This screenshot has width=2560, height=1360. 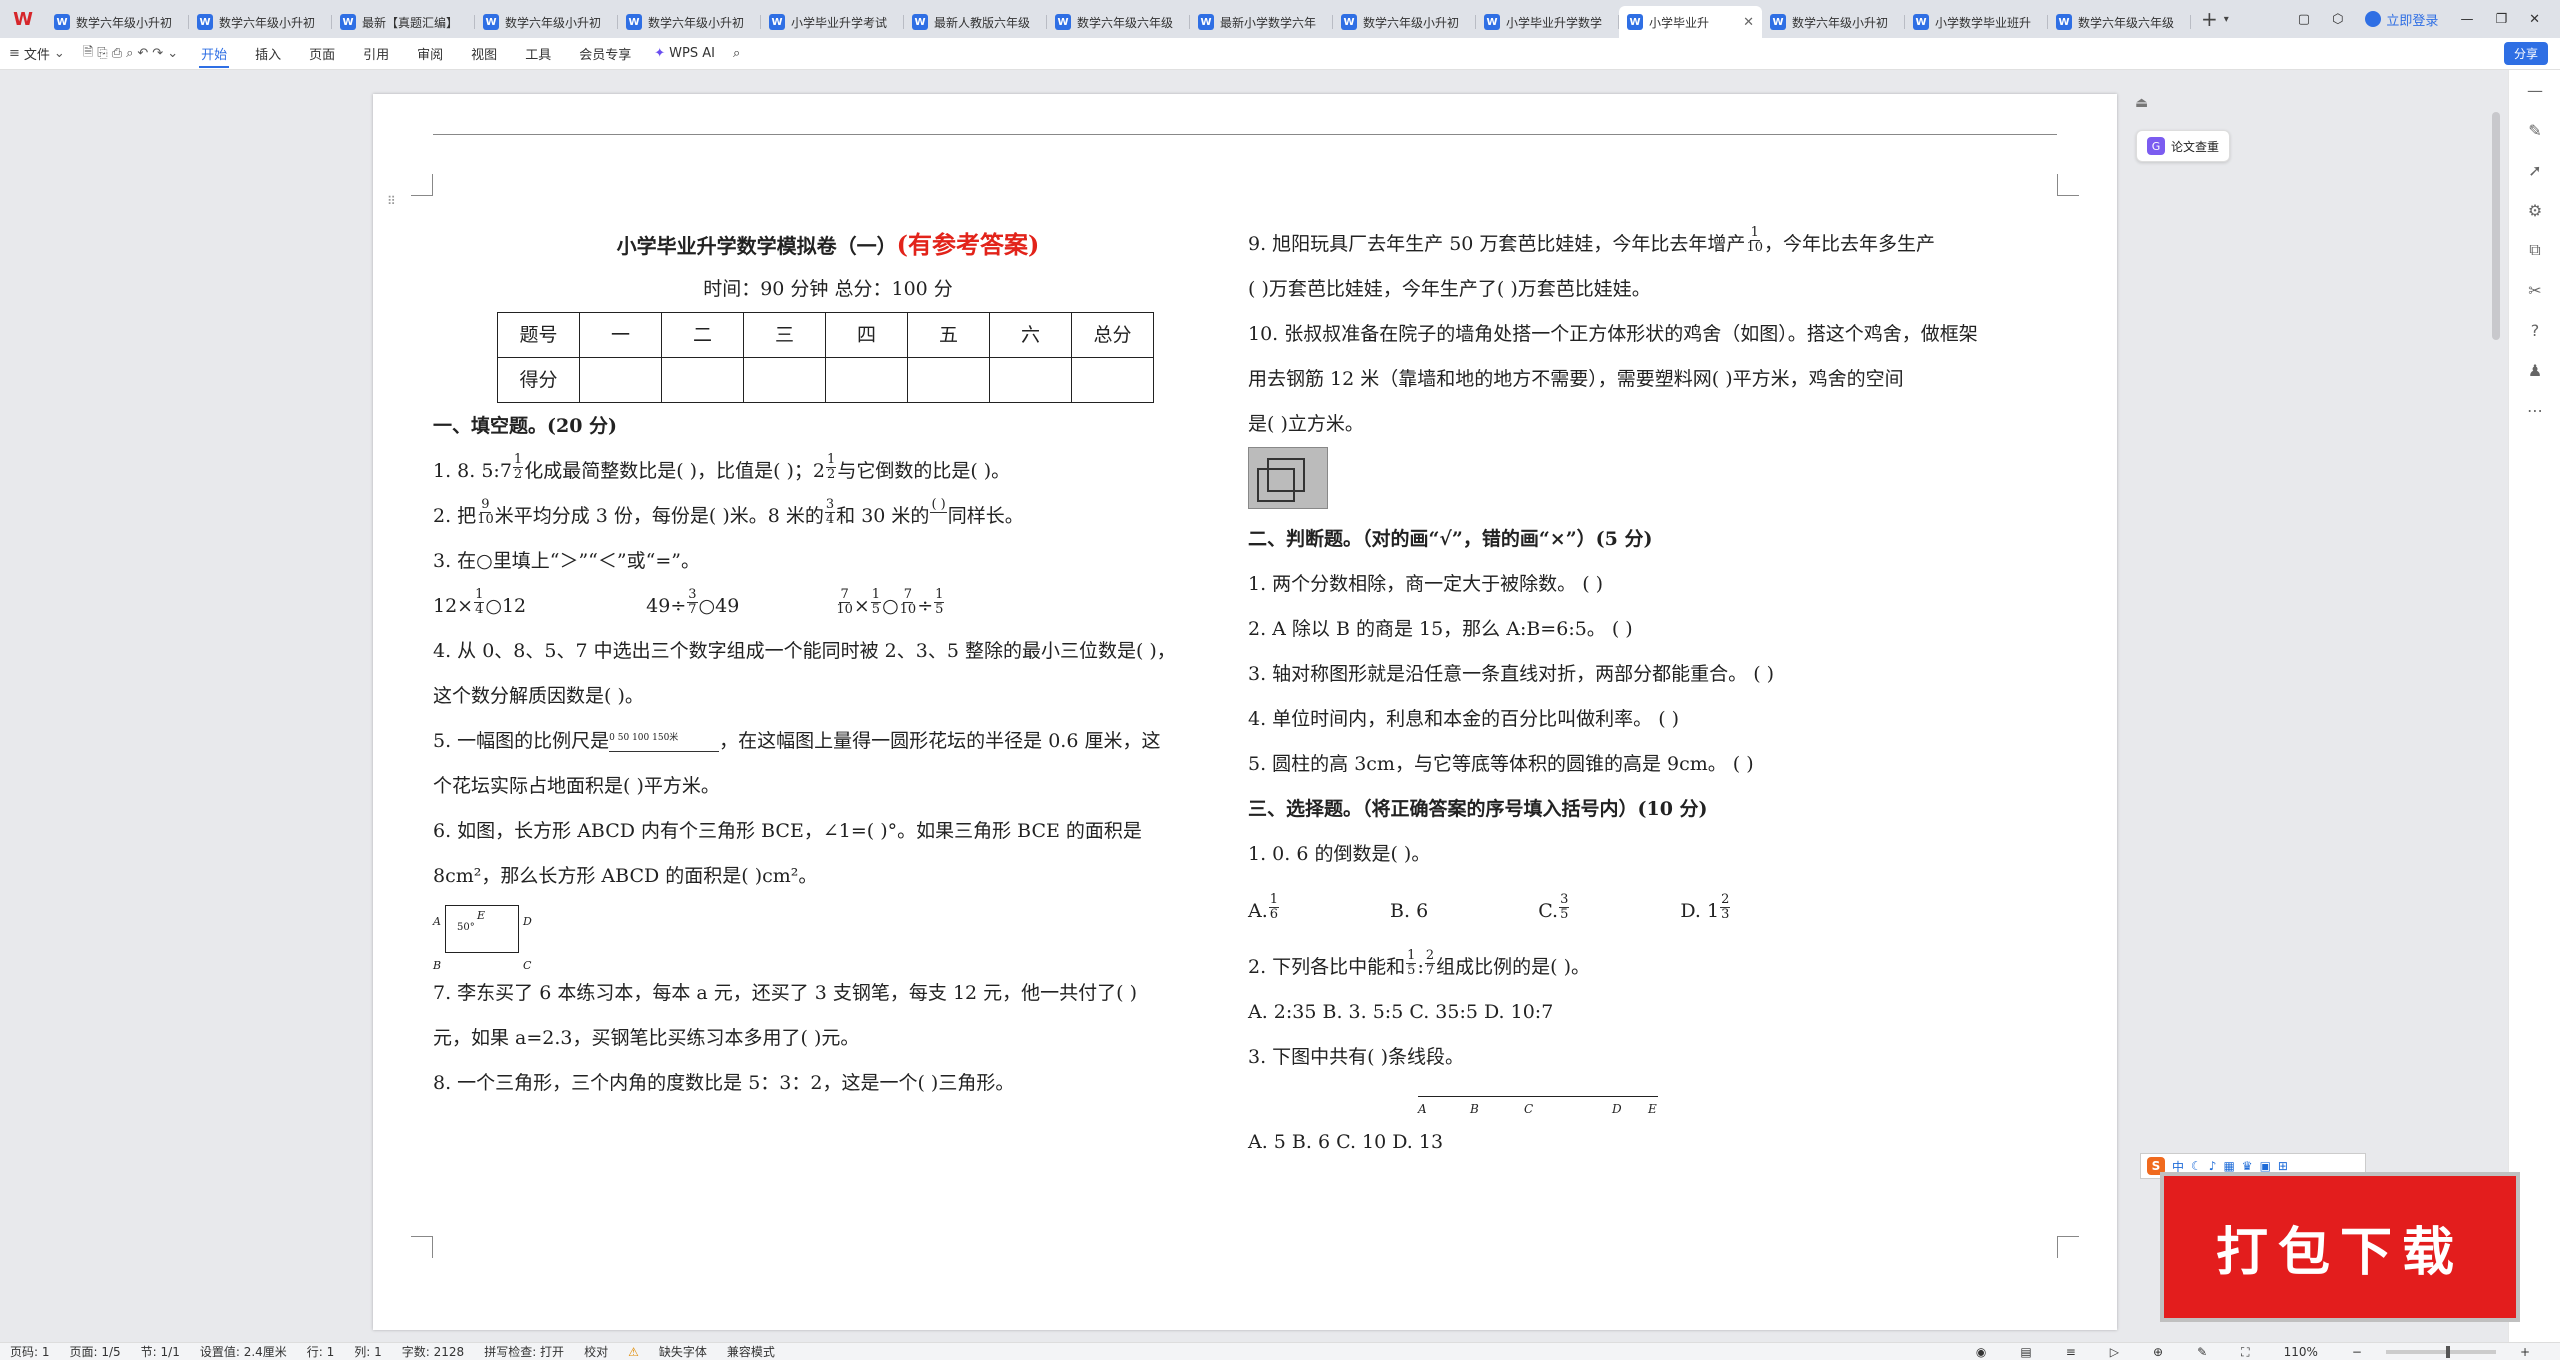 I want to click on question-10b: 用去钢筋 12 米（靠墙和地的地方不需要），需要塑料网( )平方米，鸡舍的空间, so click(x=1576, y=379).